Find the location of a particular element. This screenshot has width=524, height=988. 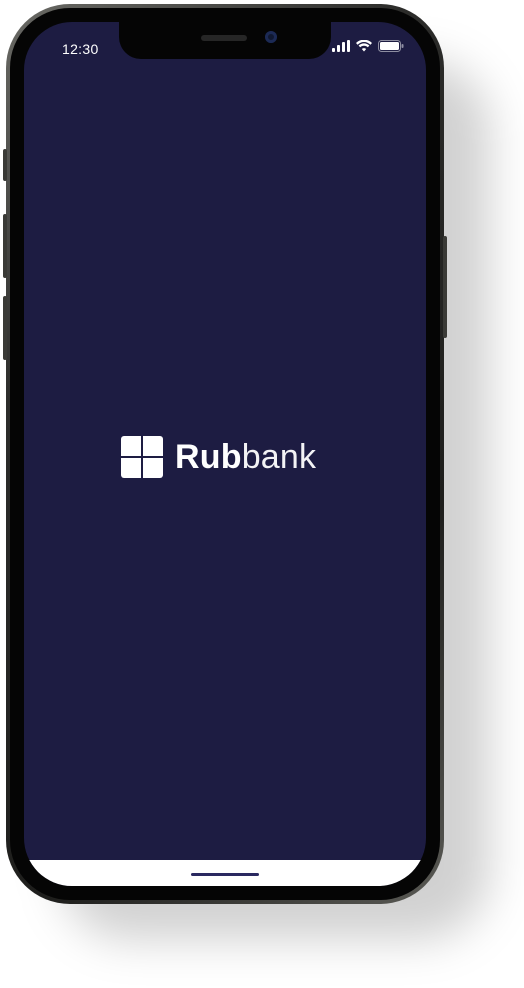

power-button is located at coordinates (445, 287).